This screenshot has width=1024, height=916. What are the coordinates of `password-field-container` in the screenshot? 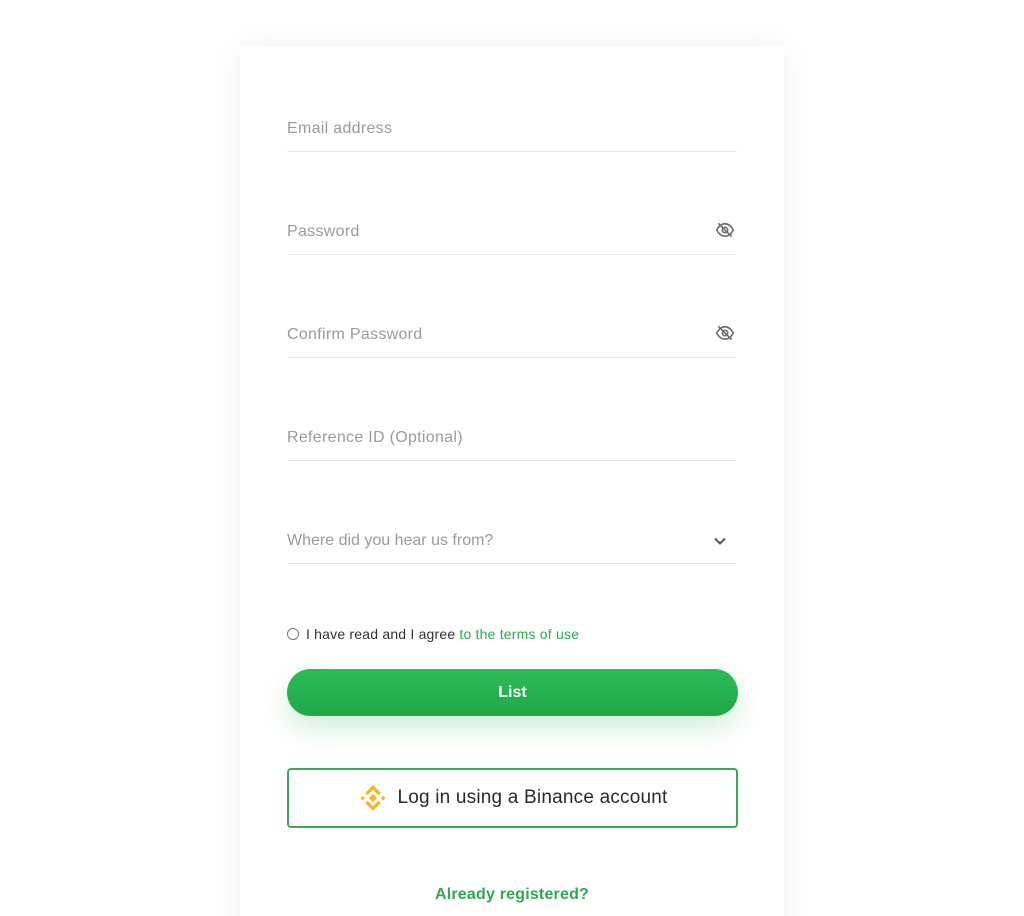 It's located at (512, 233).